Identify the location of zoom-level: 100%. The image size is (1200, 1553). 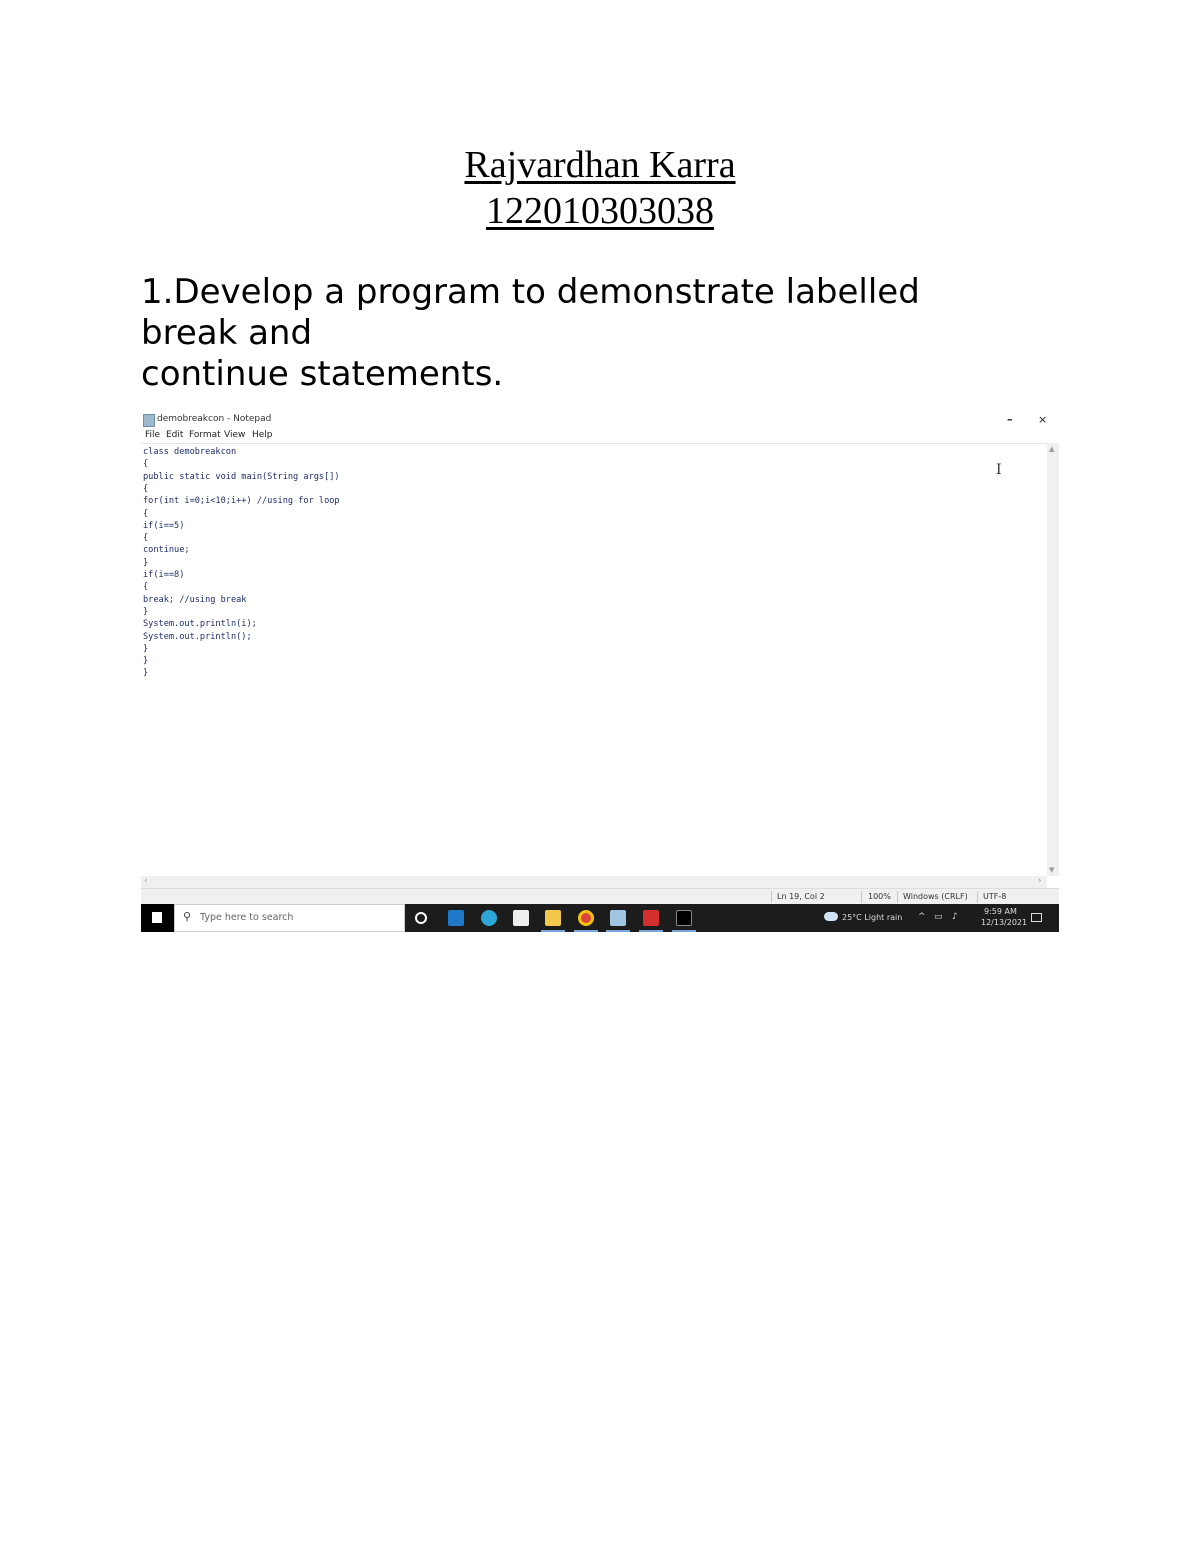
(879, 896).